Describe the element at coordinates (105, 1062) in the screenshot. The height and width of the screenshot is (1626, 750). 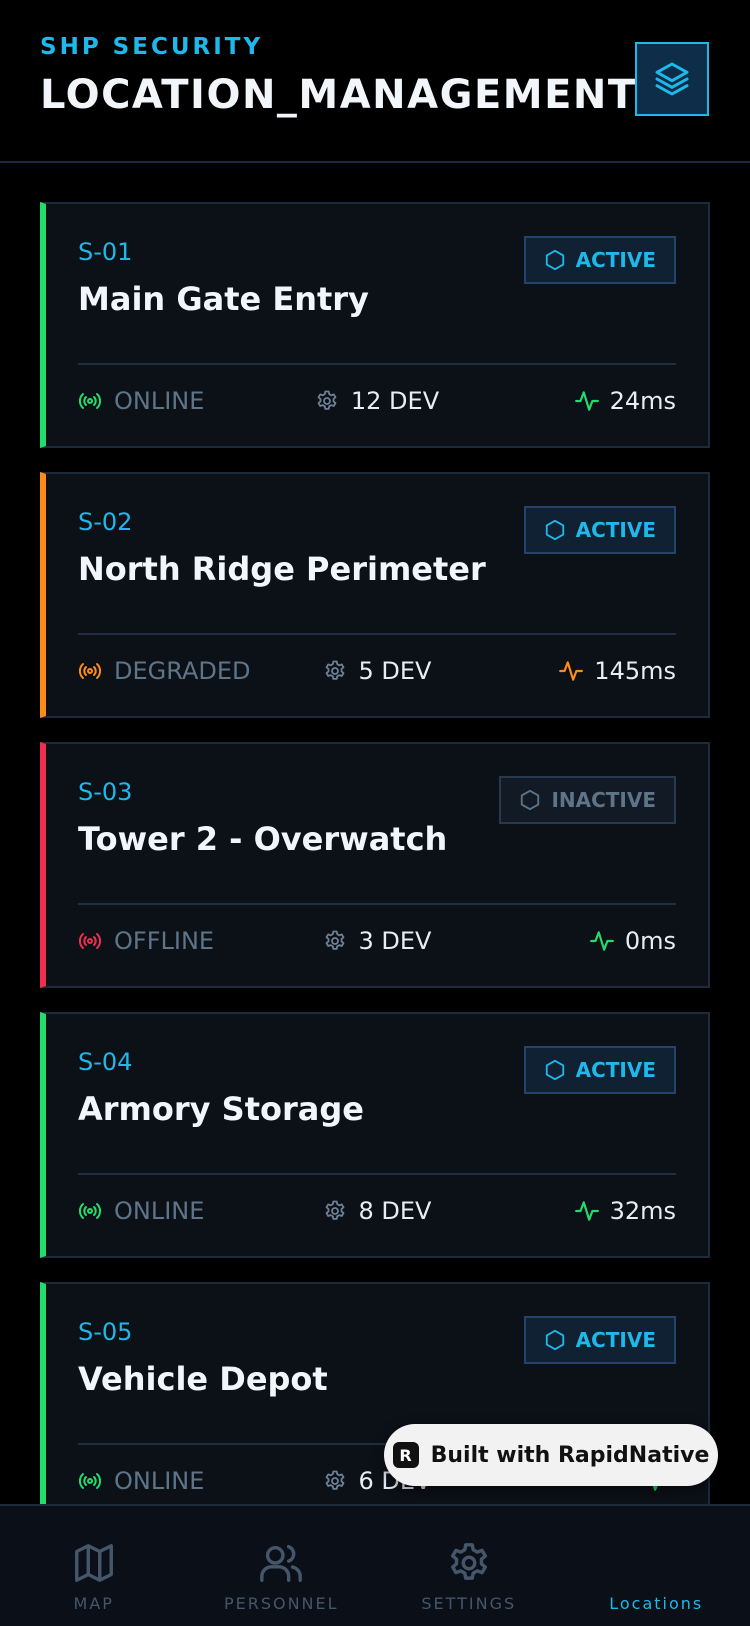
I see `site-id: S-04` at that location.